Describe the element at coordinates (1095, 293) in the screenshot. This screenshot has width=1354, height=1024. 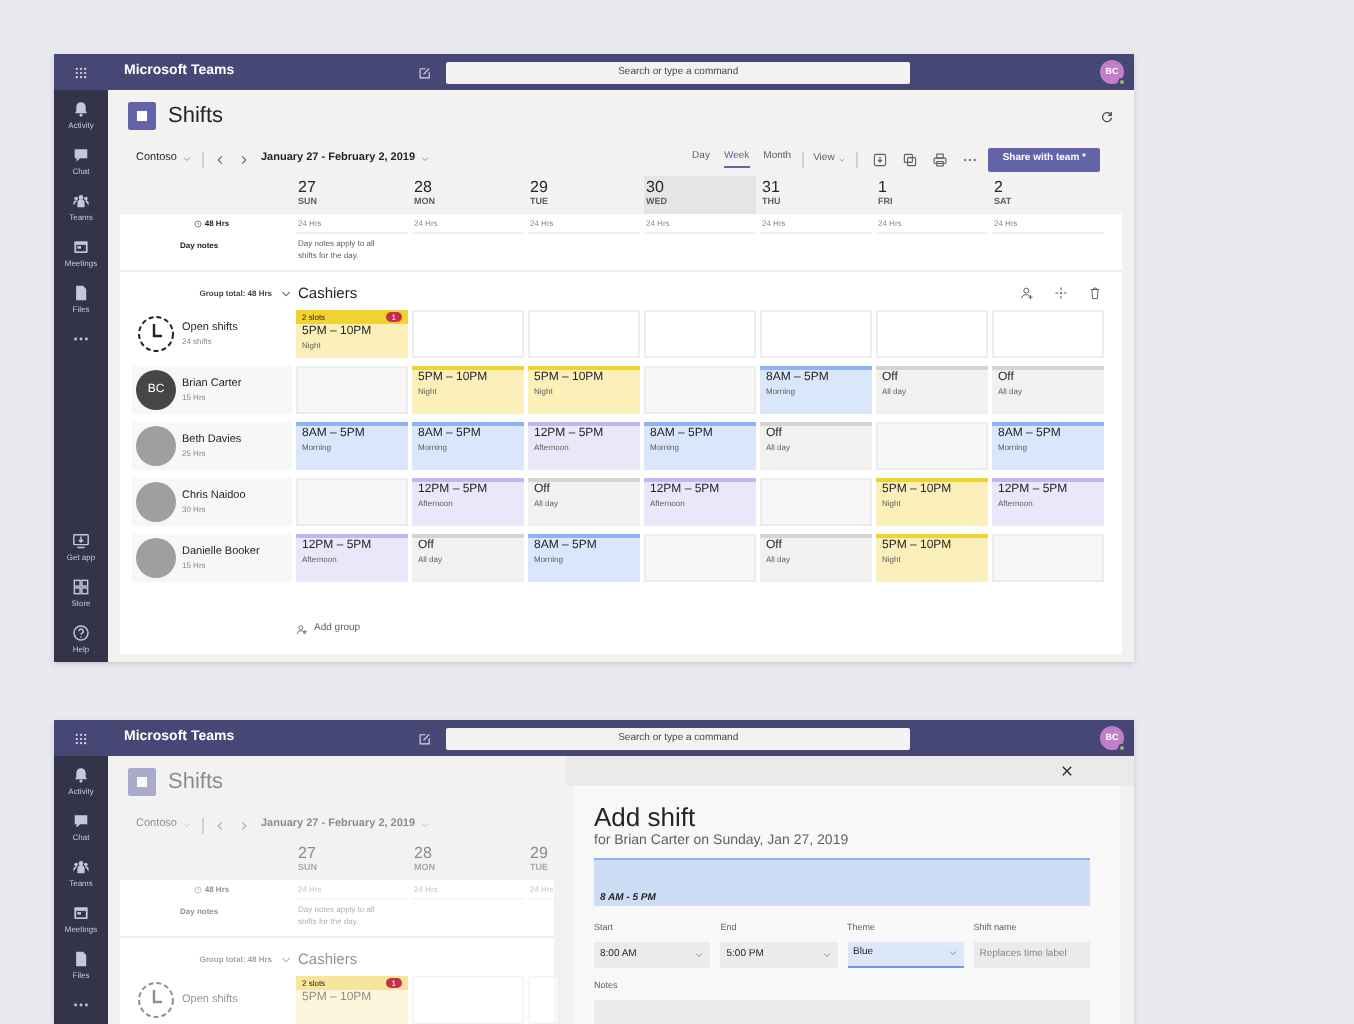
I see `trash-icon` at that location.